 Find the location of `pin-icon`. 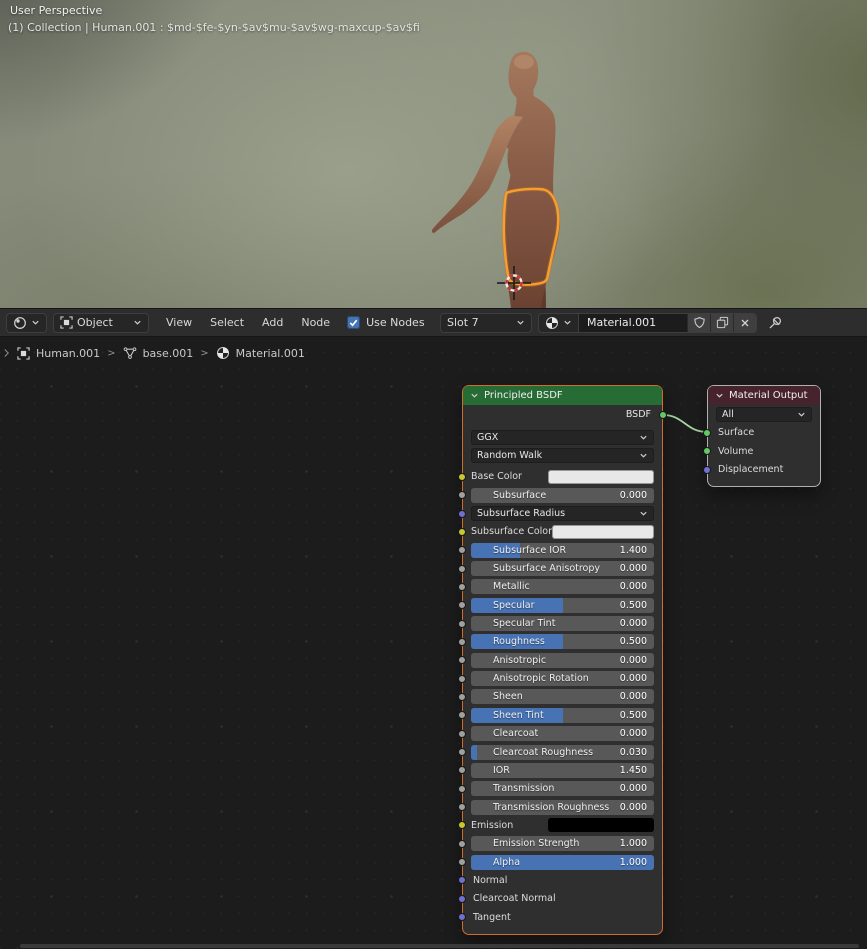

pin-icon is located at coordinates (775, 322).